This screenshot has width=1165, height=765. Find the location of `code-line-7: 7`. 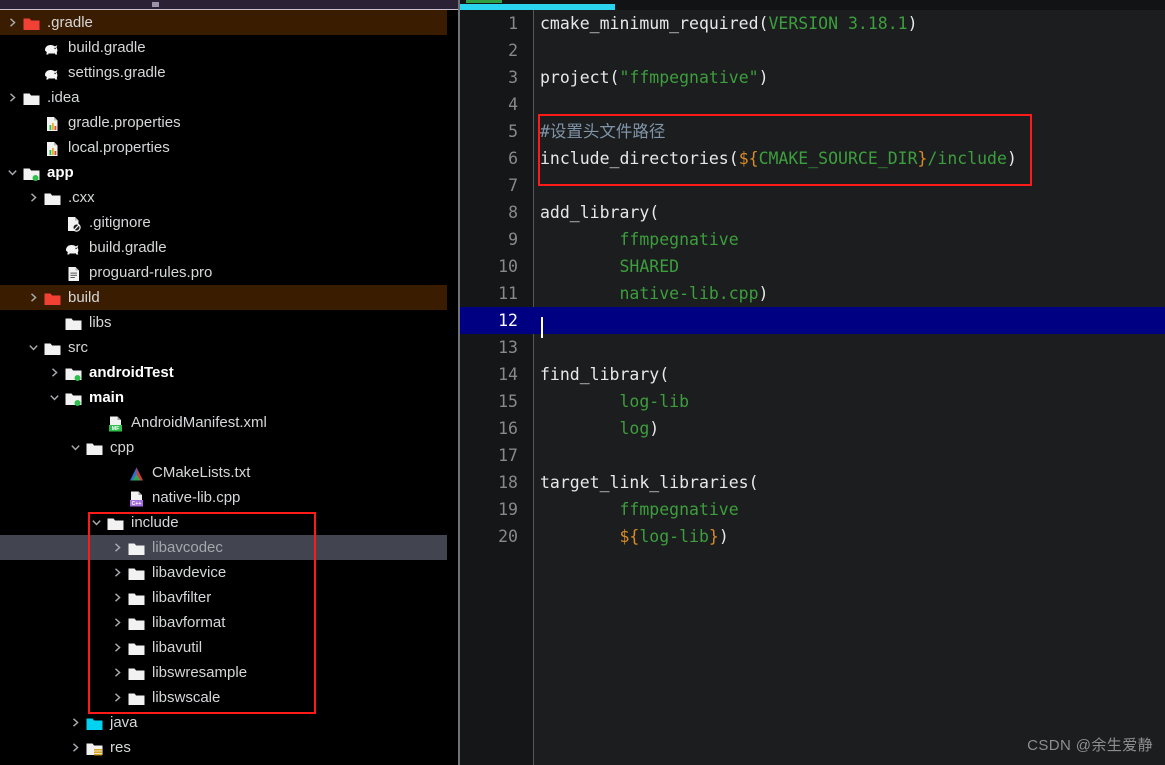

code-line-7: 7 is located at coordinates (812, 185).